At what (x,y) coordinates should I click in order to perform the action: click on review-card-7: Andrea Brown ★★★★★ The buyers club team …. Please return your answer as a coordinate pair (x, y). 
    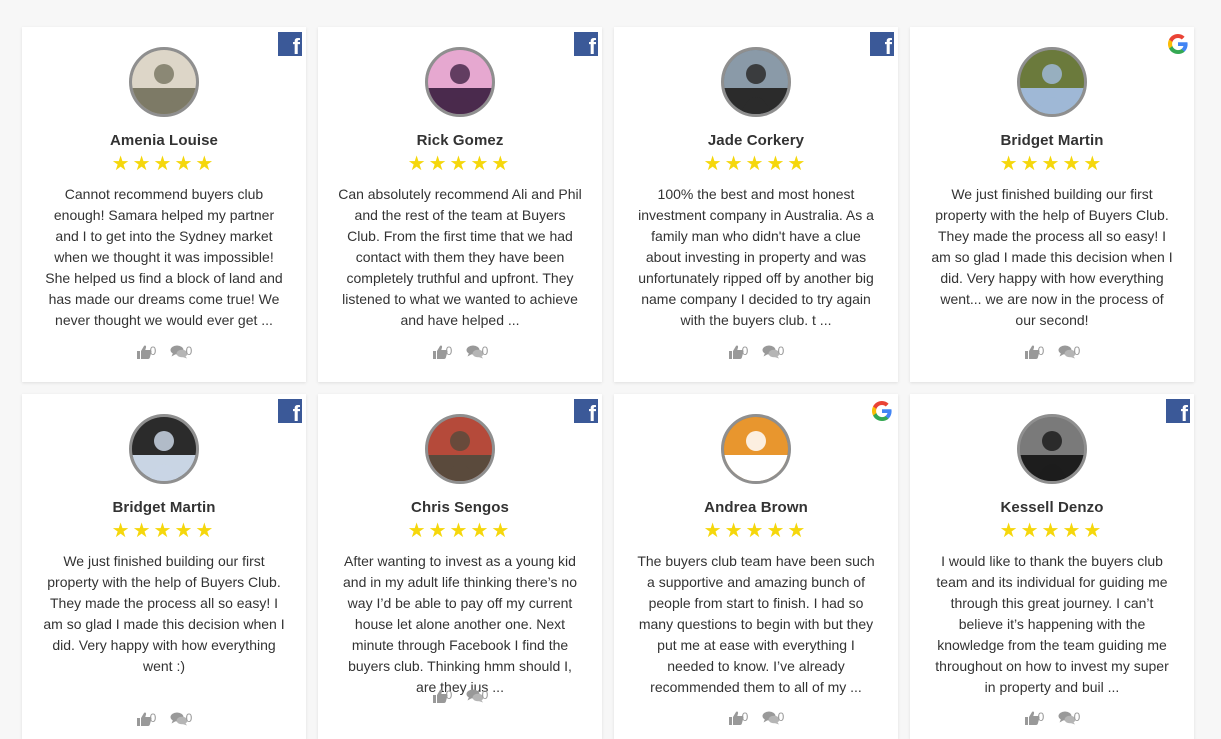
    Looking at the image, I should click on (756, 566).